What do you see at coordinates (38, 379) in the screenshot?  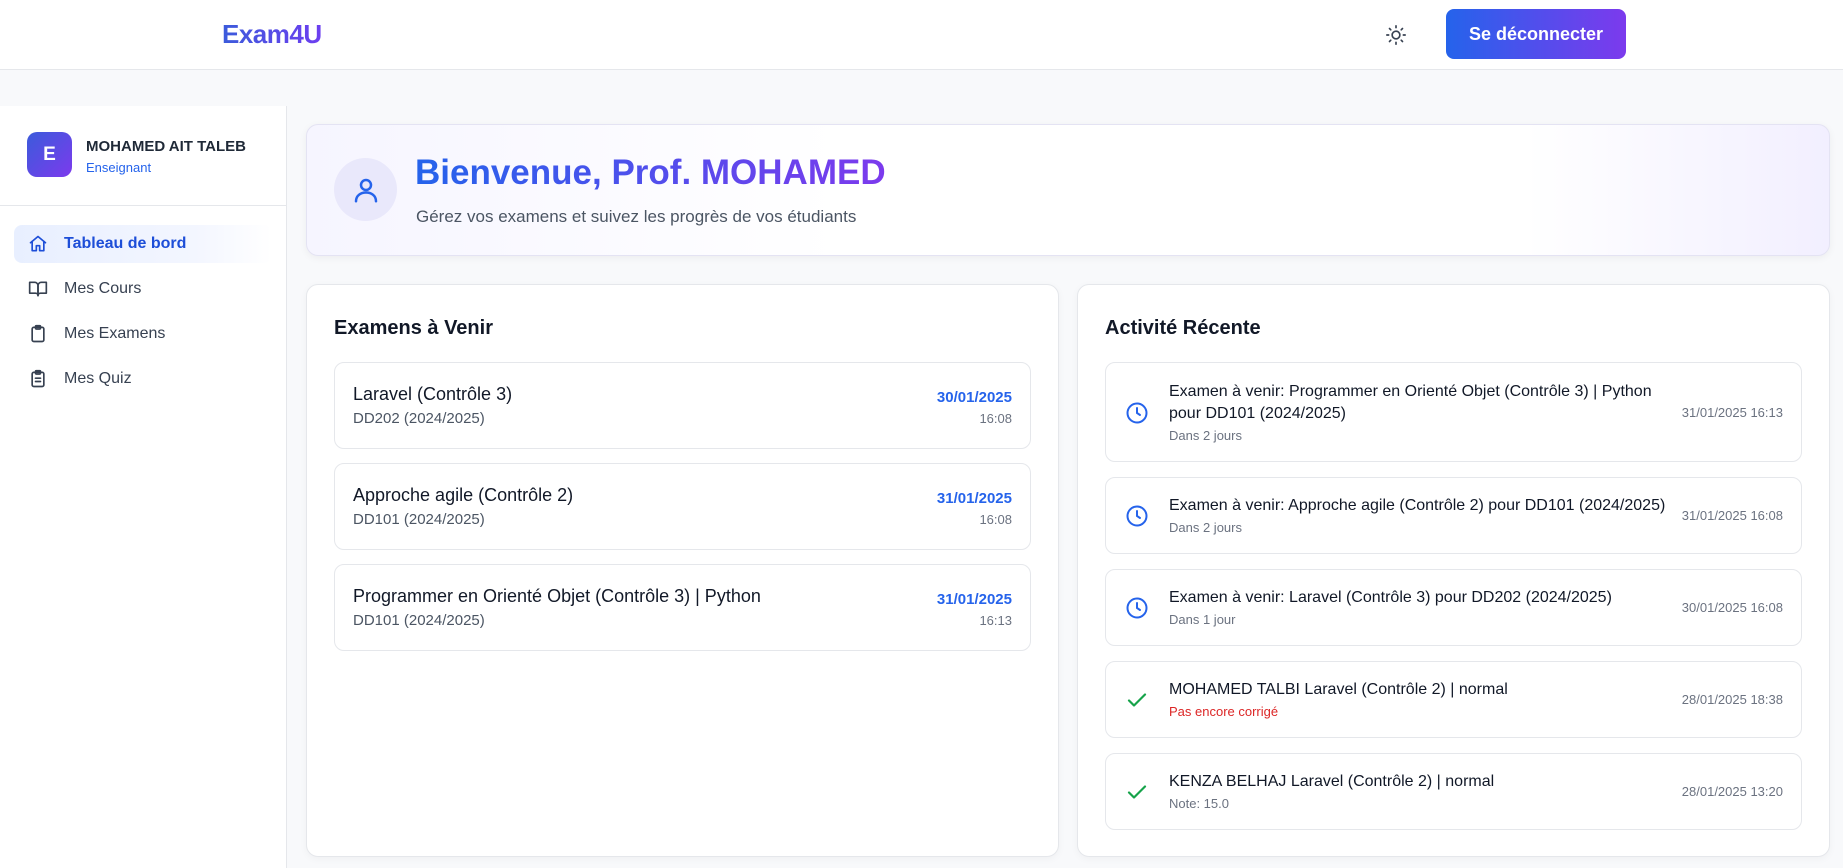 I see `clipboard-list-icon` at bounding box center [38, 379].